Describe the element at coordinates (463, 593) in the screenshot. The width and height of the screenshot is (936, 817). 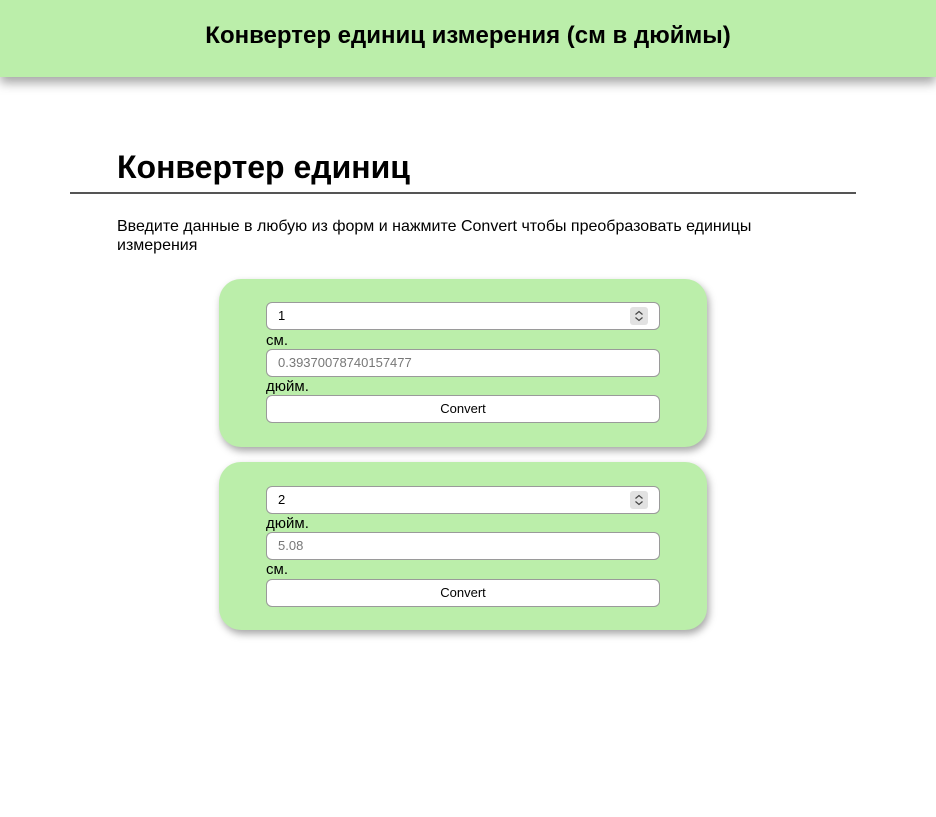
I see `convert-button-inch-to-cm: Convert` at that location.